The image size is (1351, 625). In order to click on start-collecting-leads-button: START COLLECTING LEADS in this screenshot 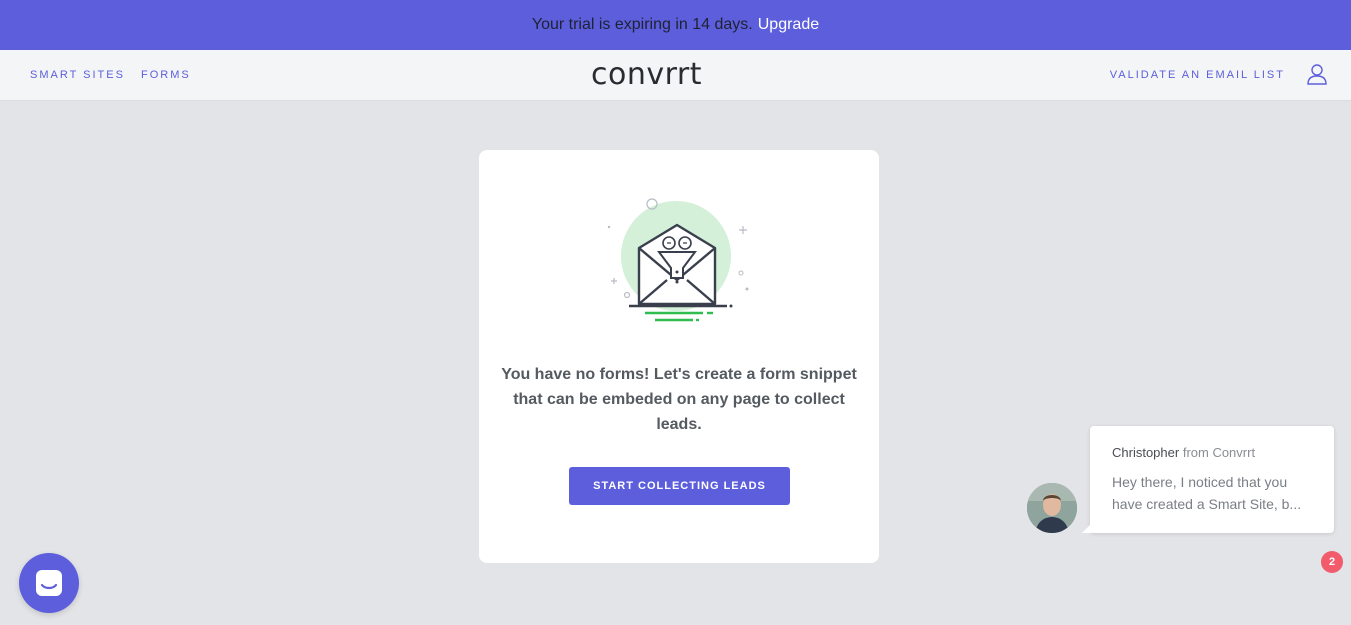, I will do `click(679, 486)`.